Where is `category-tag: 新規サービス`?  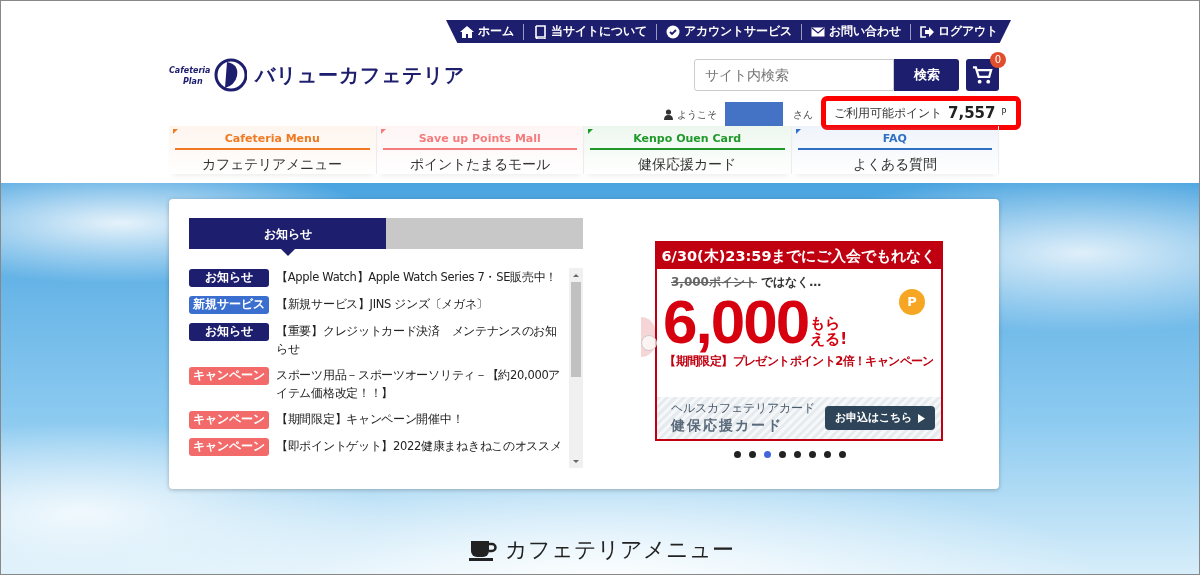 category-tag: 新規サービス is located at coordinates (229, 305).